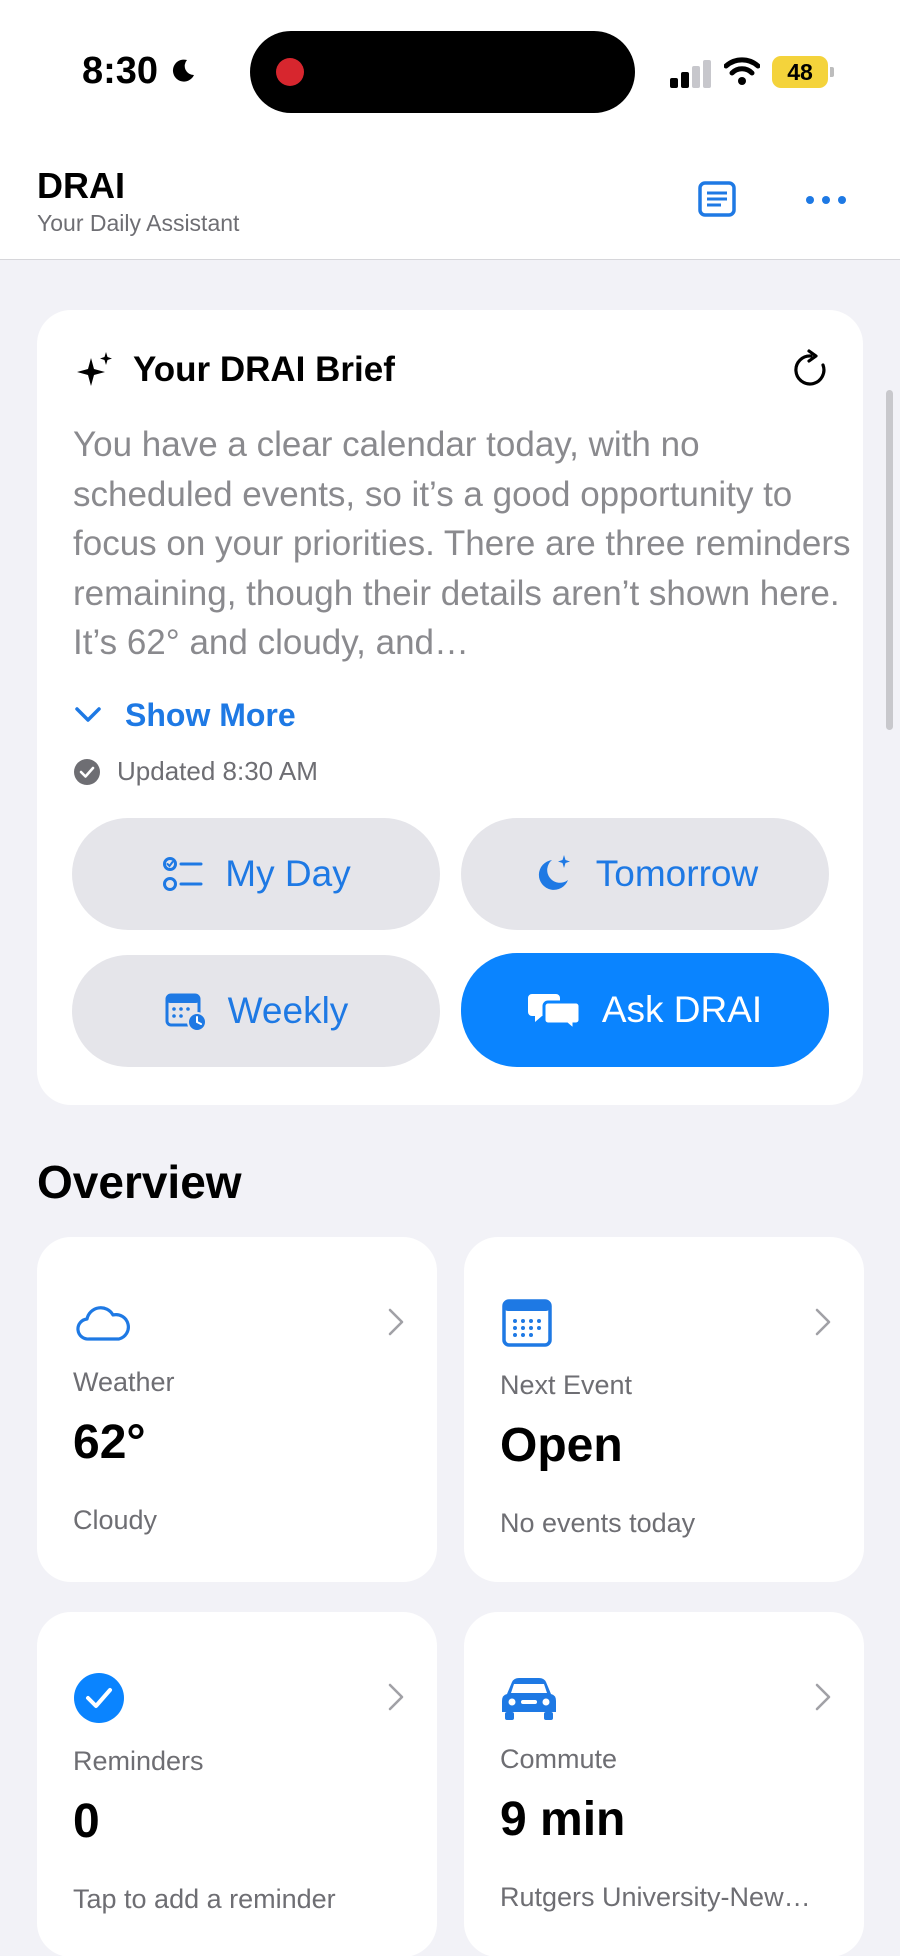  Describe the element at coordinates (598, 1523) in the screenshot. I see `next-event-detail: No events today` at that location.